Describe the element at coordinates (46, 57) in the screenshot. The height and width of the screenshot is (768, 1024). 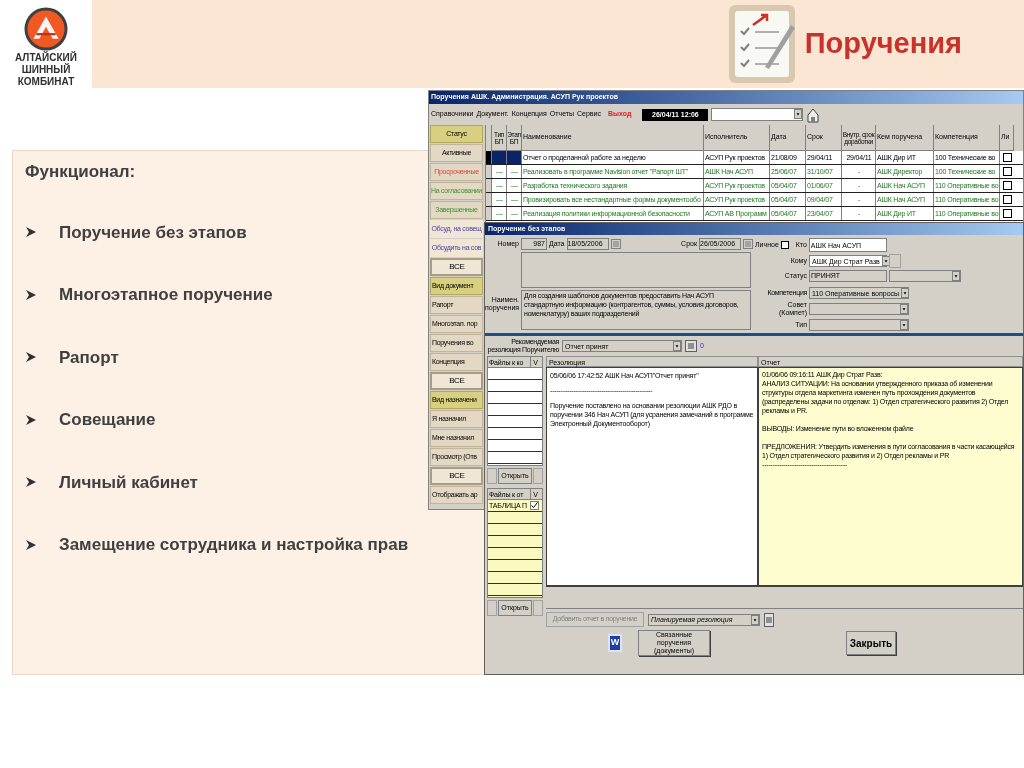
I see `logo-text: АЛТАЙСКИЙ` at that location.